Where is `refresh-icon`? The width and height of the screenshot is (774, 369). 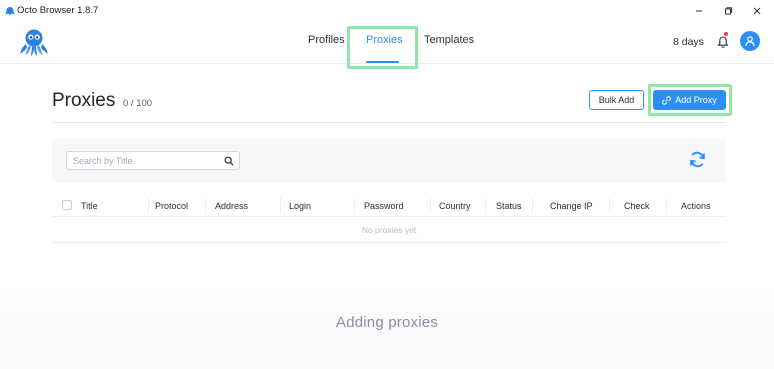
refresh-icon is located at coordinates (697, 159).